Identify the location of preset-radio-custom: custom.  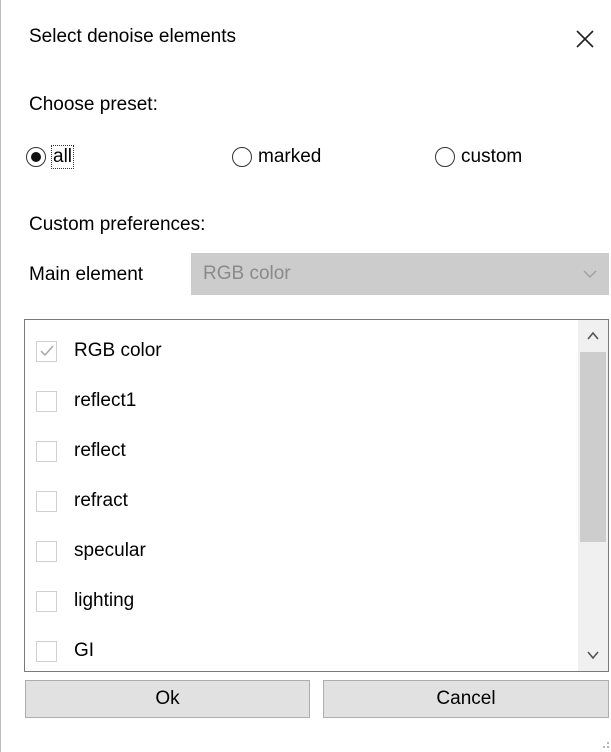
(478, 157).